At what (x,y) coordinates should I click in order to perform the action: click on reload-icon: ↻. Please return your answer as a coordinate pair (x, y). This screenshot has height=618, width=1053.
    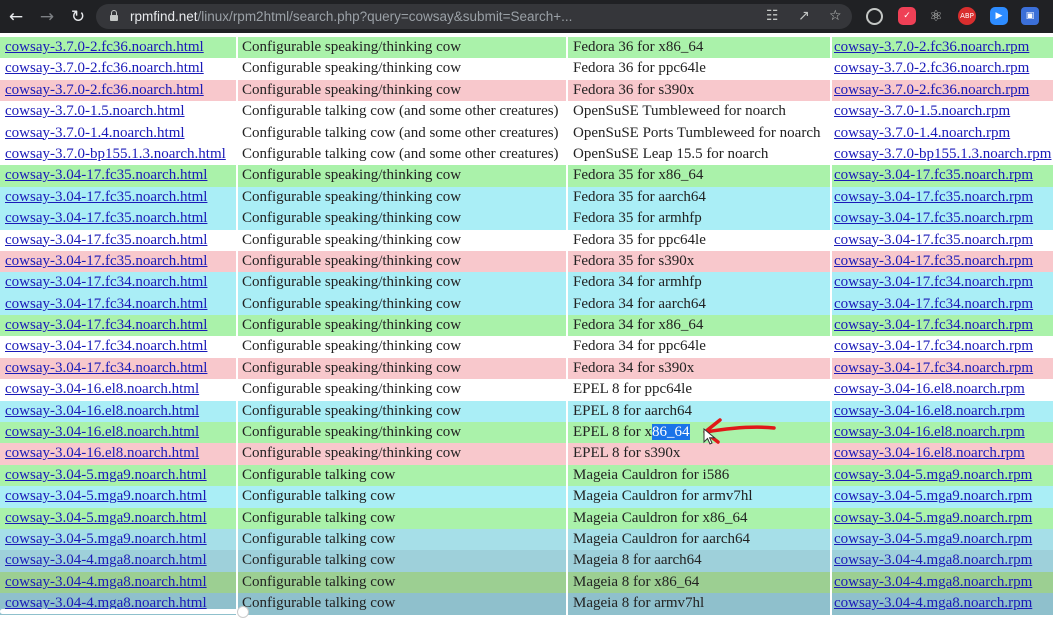
    Looking at the image, I should click on (78, 17).